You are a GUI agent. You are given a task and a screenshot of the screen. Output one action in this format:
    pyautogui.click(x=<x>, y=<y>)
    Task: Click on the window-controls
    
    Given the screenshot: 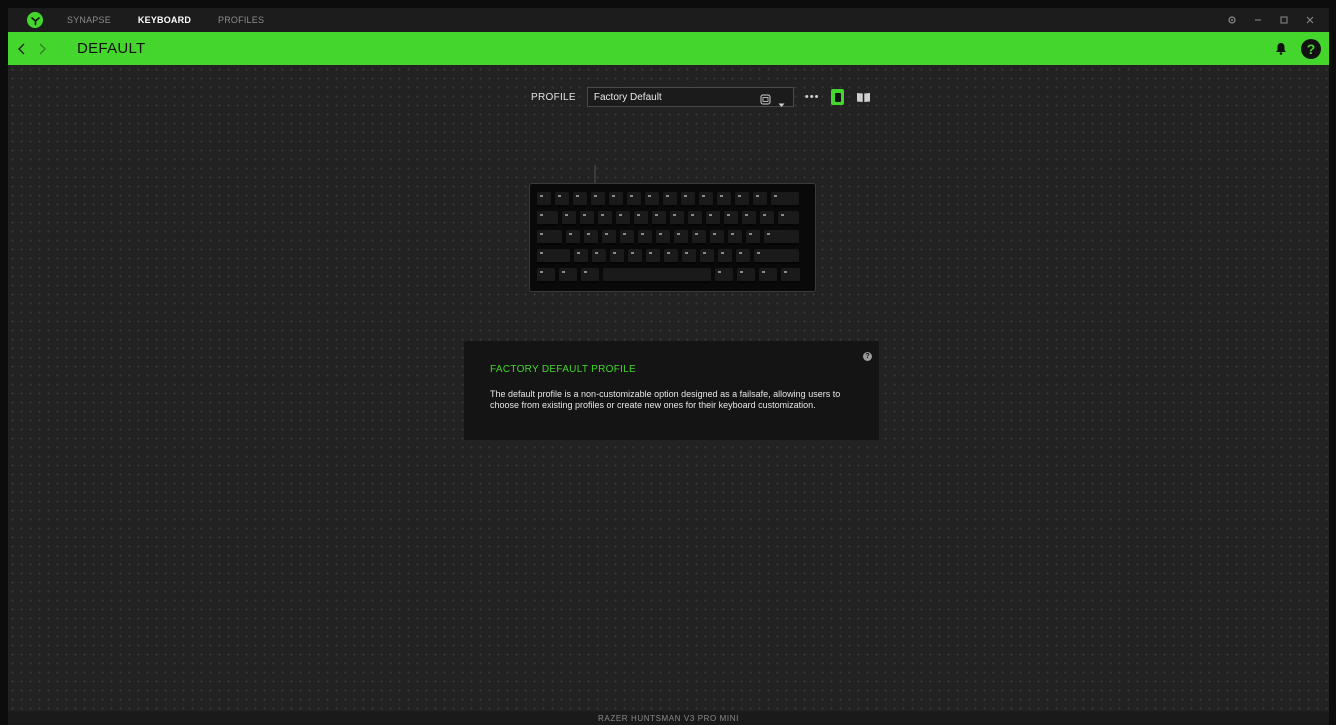 What is the action you would take?
    pyautogui.click(x=1271, y=20)
    